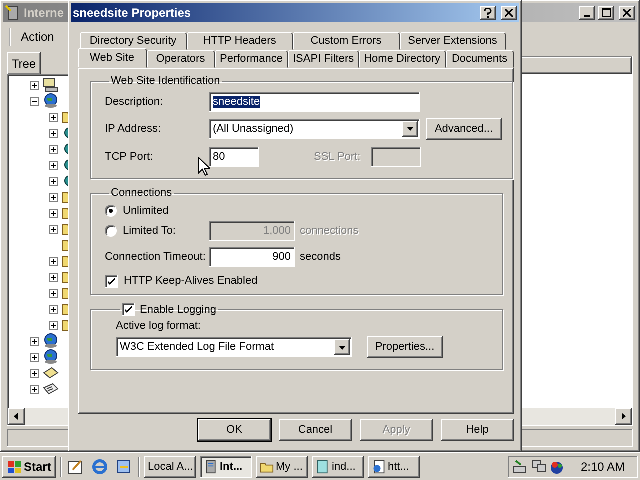 This screenshot has height=480, width=640. I want to click on app-icon, so click(13, 12).